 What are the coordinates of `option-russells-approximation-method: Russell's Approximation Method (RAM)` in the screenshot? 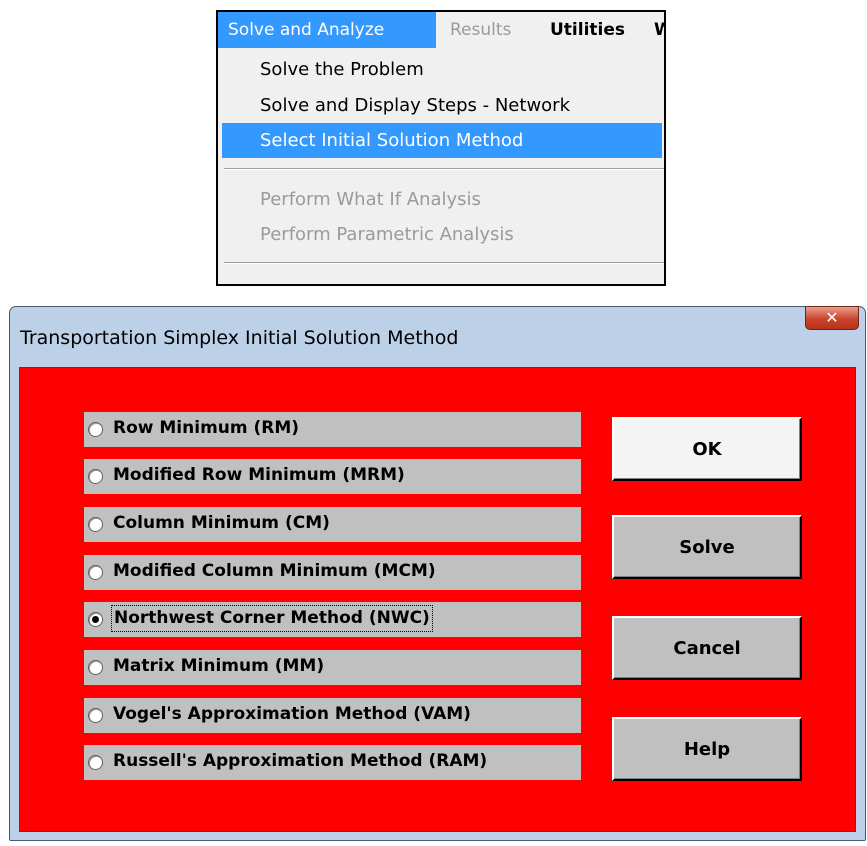 It's located at (332, 762).